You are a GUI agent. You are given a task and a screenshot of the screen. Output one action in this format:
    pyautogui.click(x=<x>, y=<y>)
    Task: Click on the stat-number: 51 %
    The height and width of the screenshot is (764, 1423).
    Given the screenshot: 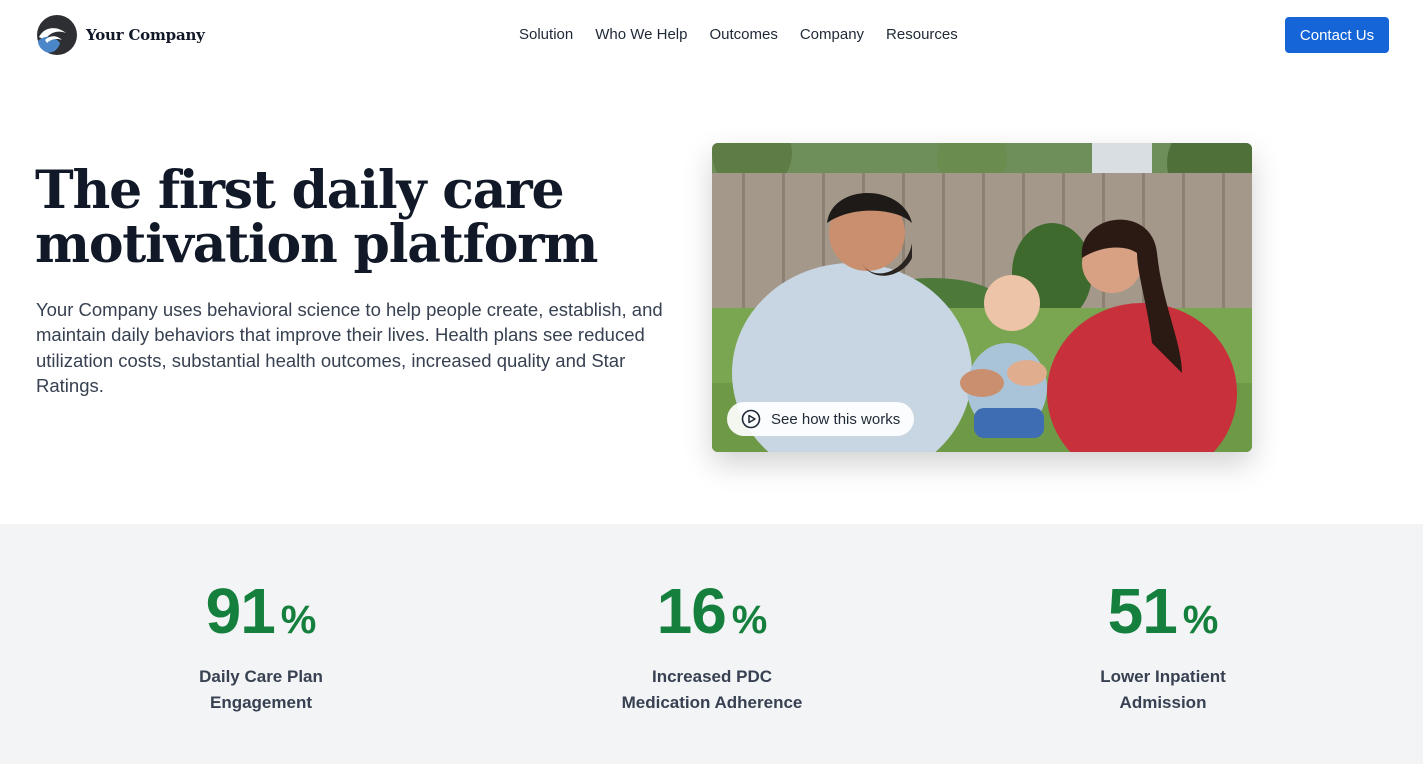 What is the action you would take?
    pyautogui.click(x=1163, y=611)
    